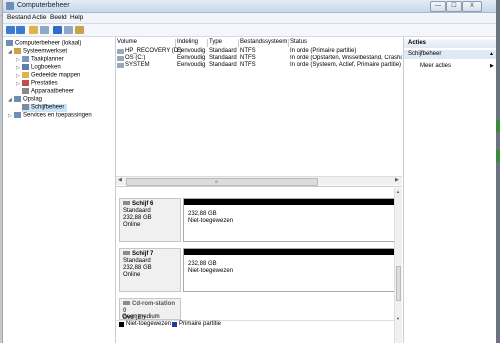 This screenshot has height=343, width=500. Describe the element at coordinates (120, 180) in the screenshot. I see `scroll-left-icon: ◀` at that location.